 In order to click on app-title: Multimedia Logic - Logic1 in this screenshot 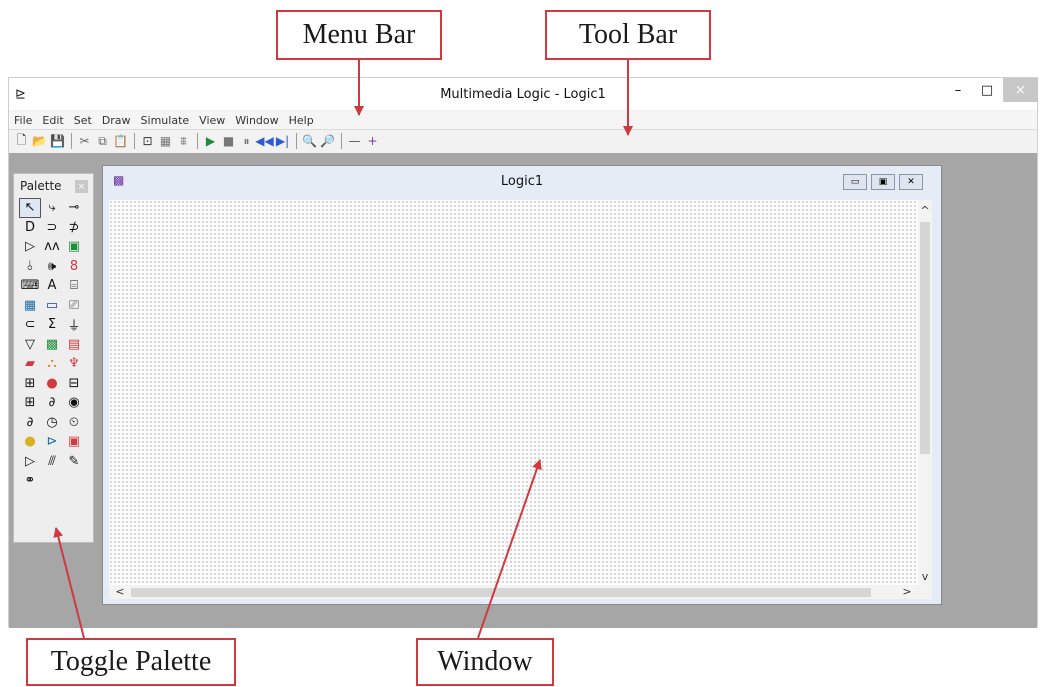, I will do `click(523, 94)`.